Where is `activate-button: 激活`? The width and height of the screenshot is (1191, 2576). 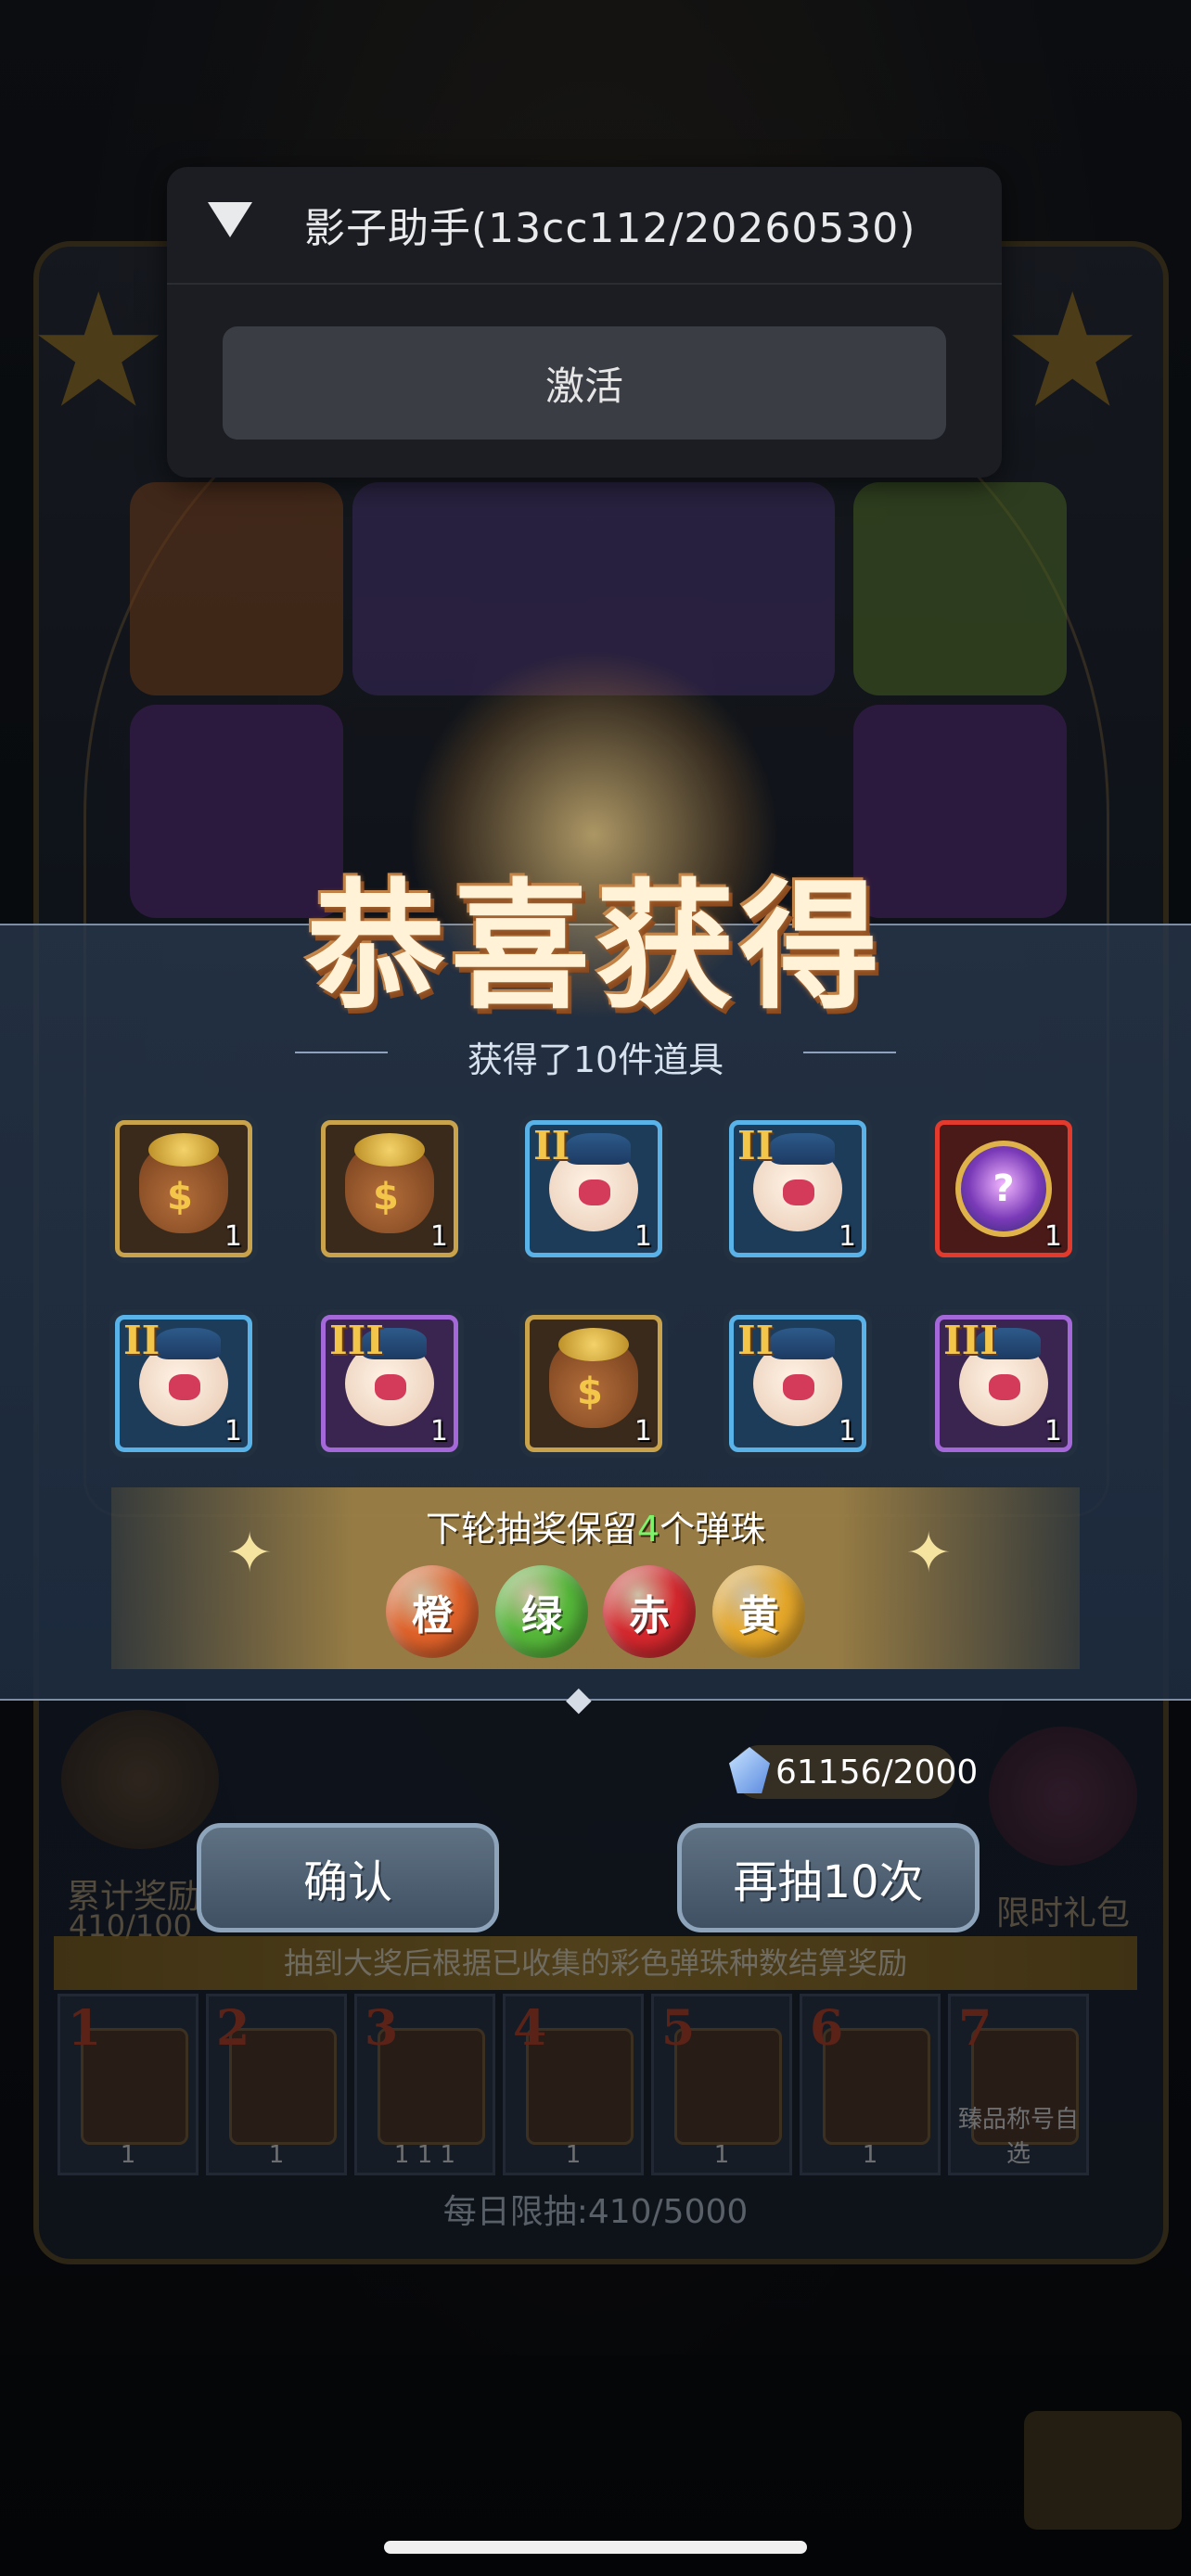 activate-button: 激活 is located at coordinates (584, 383).